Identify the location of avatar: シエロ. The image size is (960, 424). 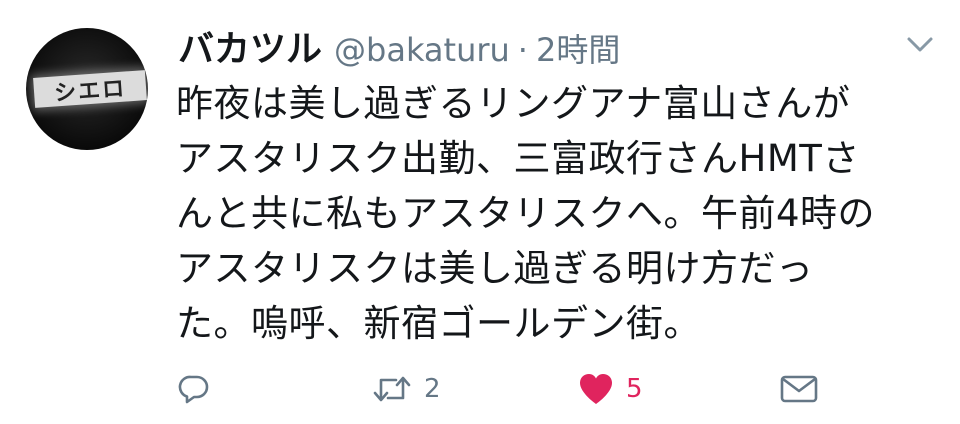
(87, 89).